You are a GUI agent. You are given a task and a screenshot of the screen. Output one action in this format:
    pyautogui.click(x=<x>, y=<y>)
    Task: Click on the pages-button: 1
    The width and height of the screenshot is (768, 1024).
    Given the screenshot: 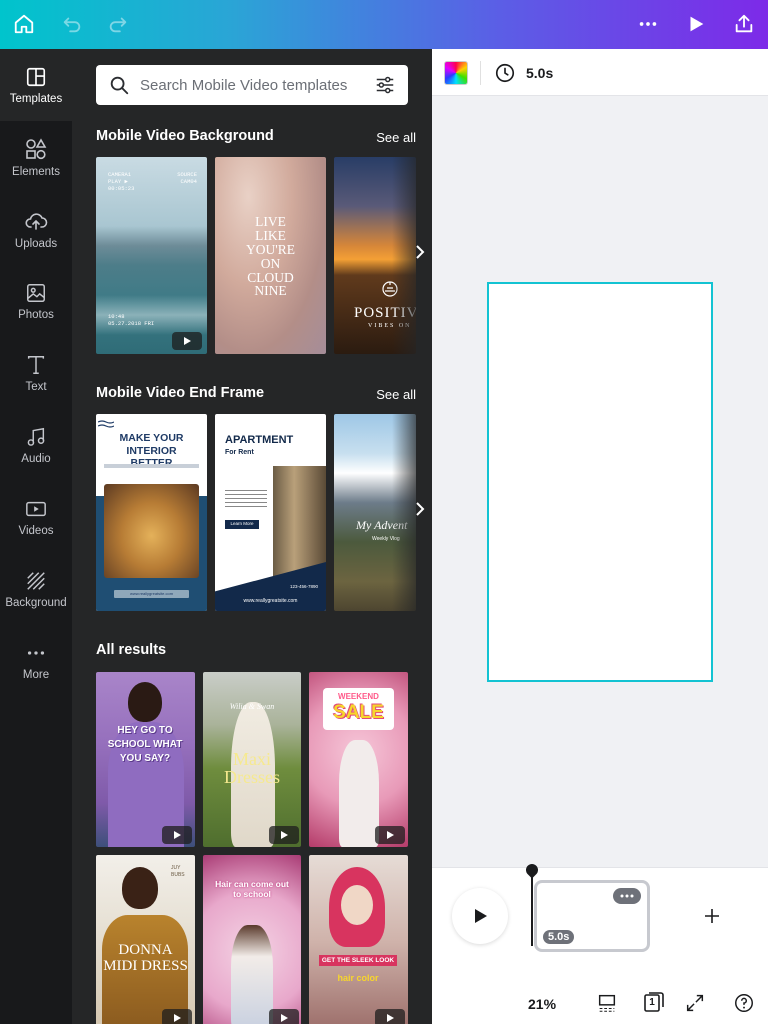 What is the action you would take?
    pyautogui.click(x=654, y=1002)
    